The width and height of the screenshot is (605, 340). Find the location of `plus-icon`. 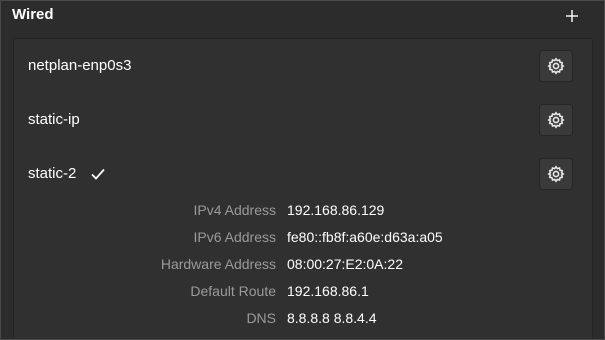

plus-icon is located at coordinates (572, 16).